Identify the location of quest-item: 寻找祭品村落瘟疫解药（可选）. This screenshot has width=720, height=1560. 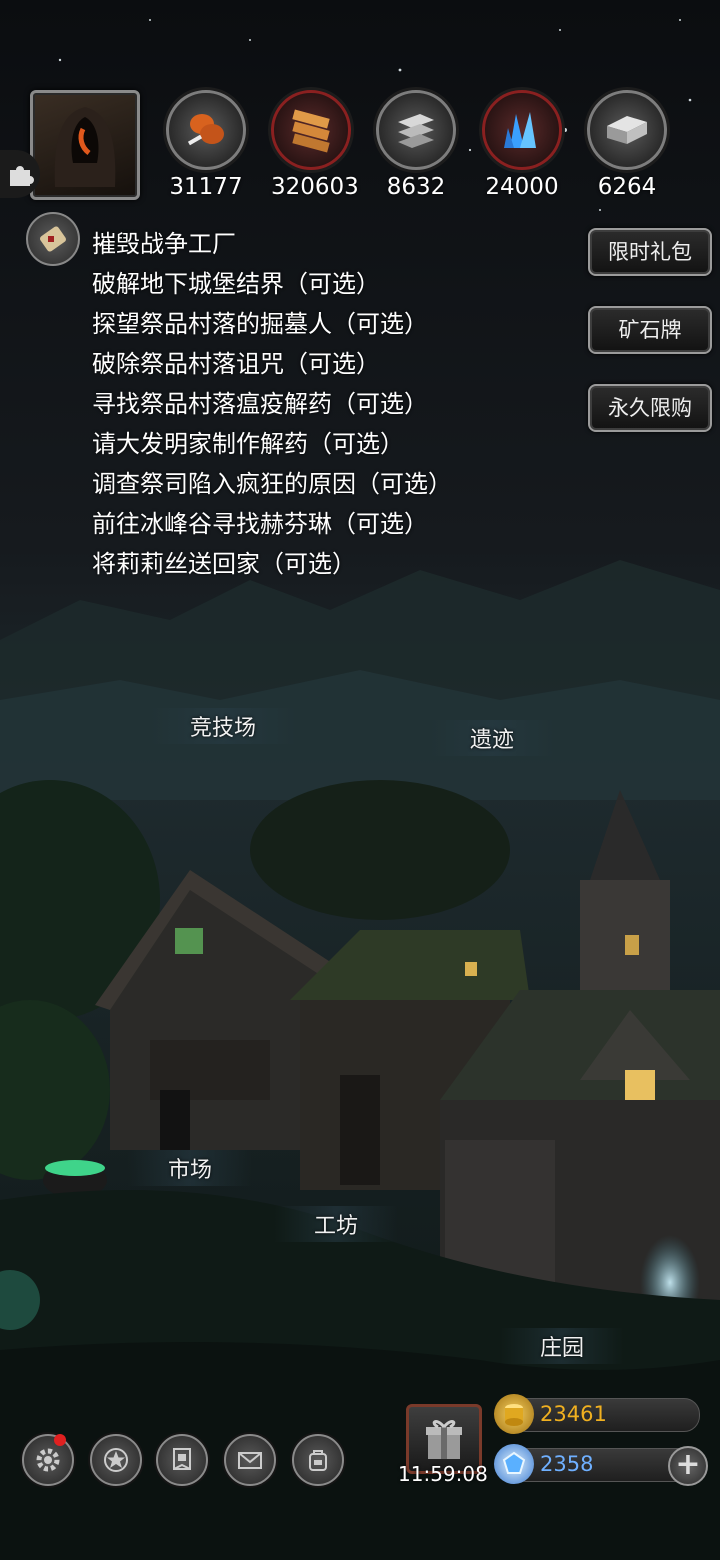
(272, 404).